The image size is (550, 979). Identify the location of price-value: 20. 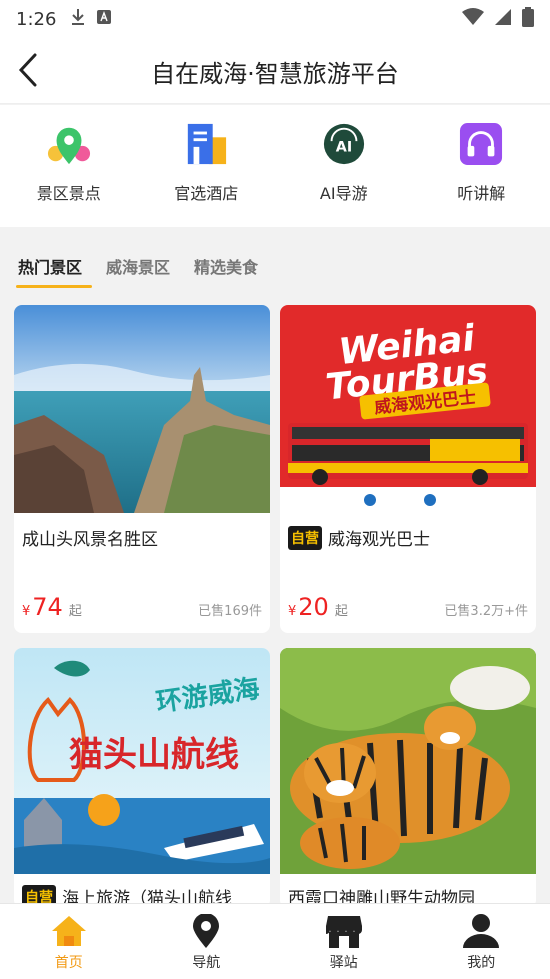
(313, 607).